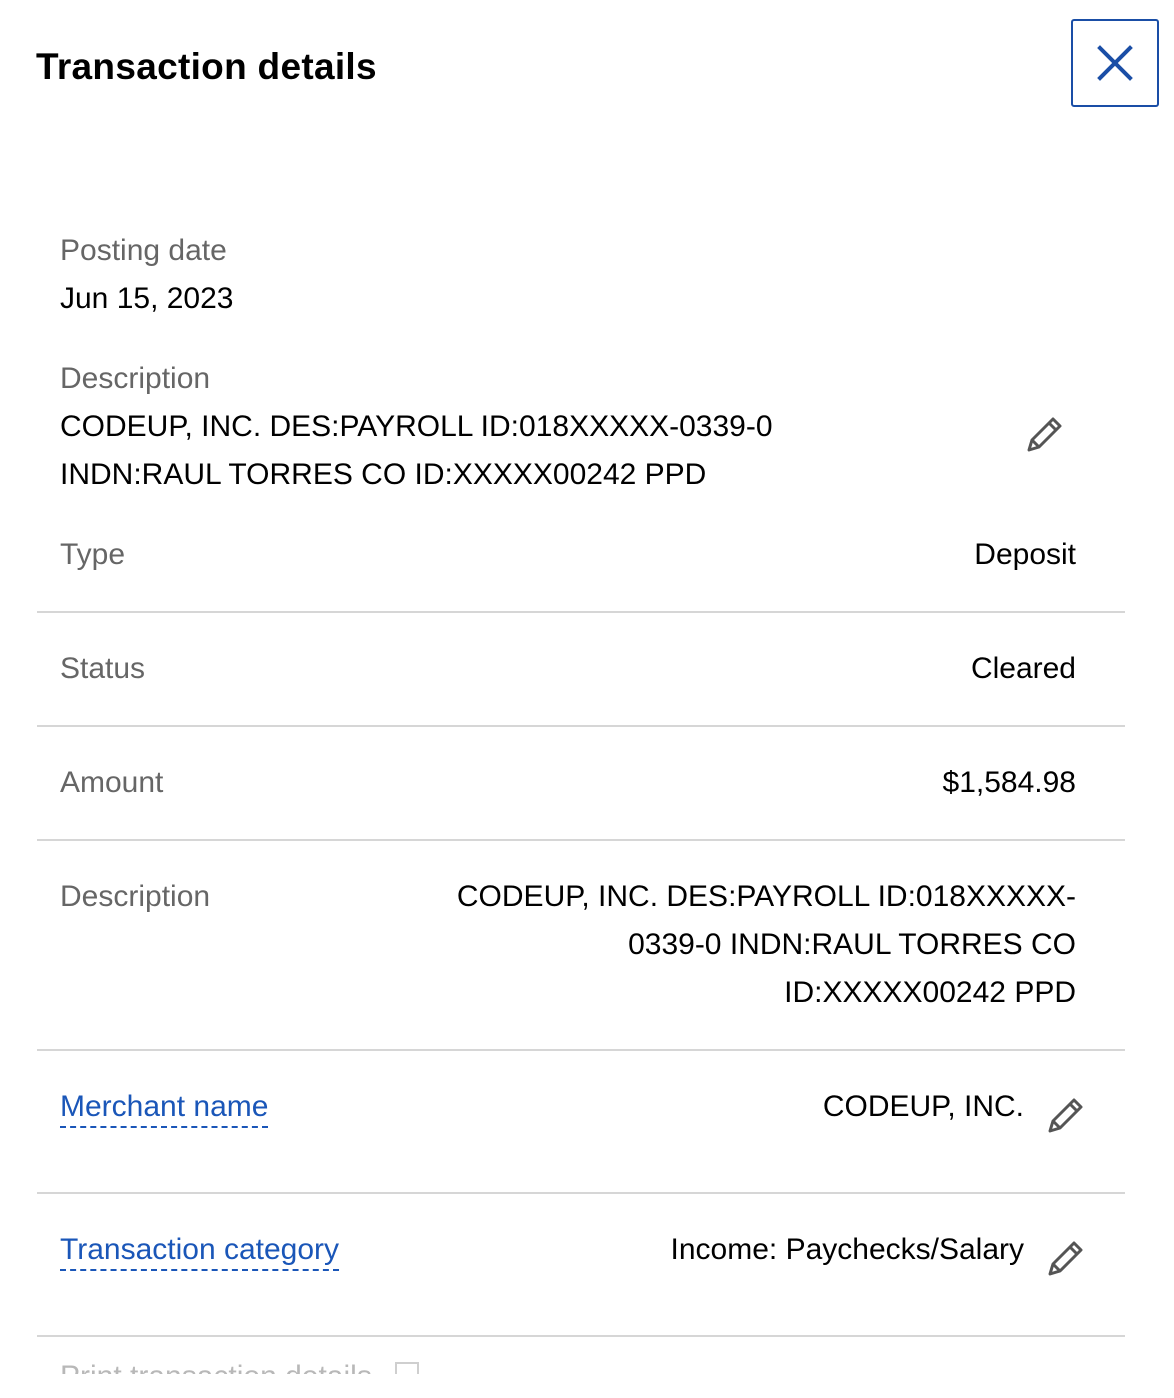 This screenshot has height=1398, width=1174. What do you see at coordinates (206, 66) in the screenshot?
I see `page-title: Transaction details` at bounding box center [206, 66].